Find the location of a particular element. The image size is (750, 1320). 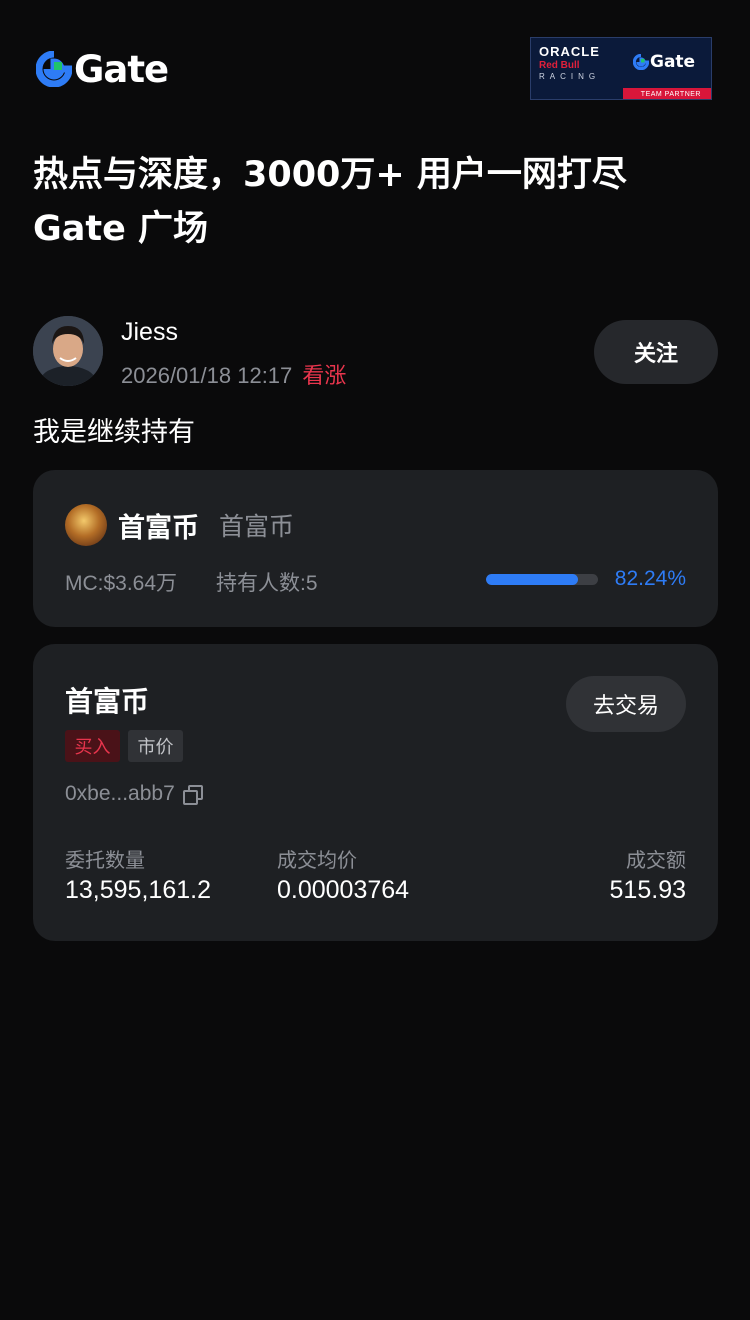

partner-gate-logo: Gate is located at coordinates (664, 62).